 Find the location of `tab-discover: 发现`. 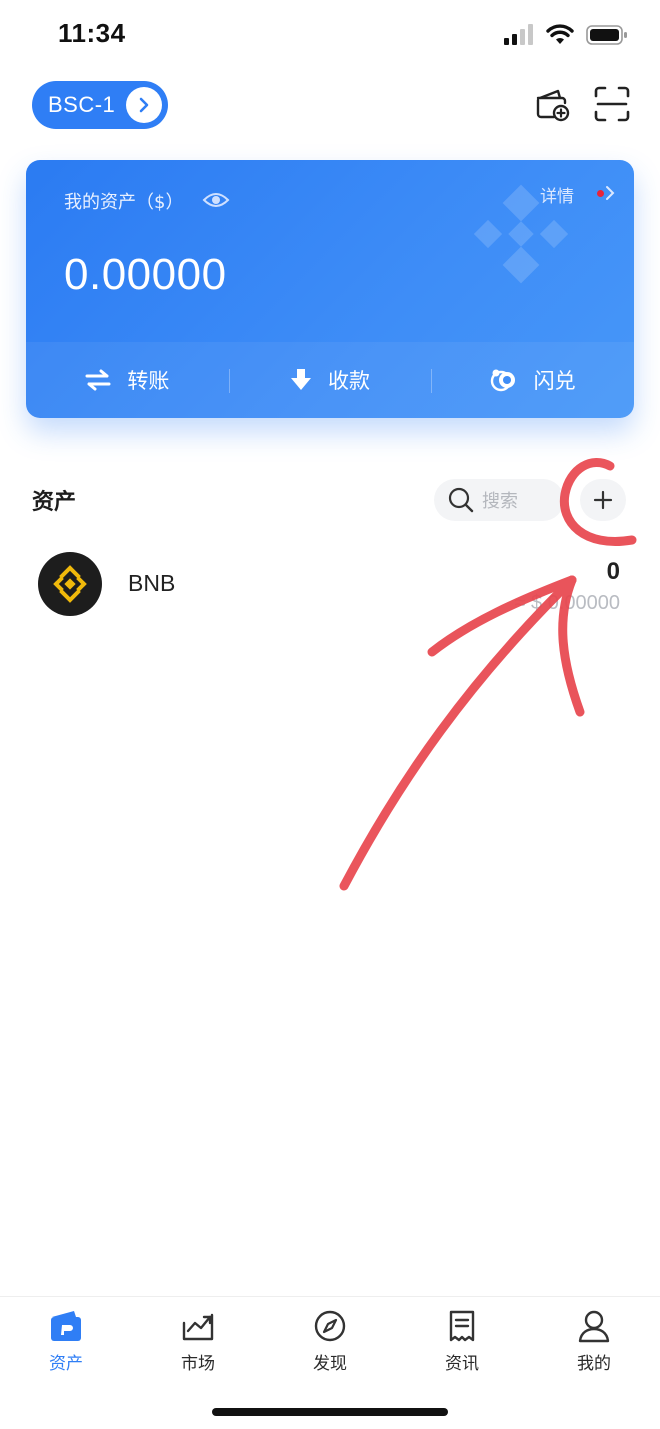

tab-discover: 发现 is located at coordinates (330, 1346).